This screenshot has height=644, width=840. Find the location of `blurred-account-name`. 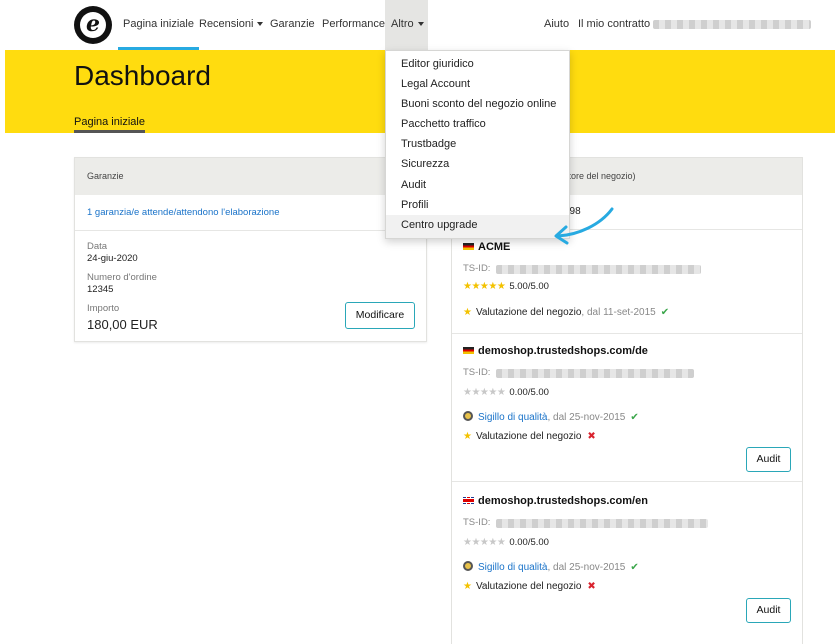

blurred-account-name is located at coordinates (732, 24).